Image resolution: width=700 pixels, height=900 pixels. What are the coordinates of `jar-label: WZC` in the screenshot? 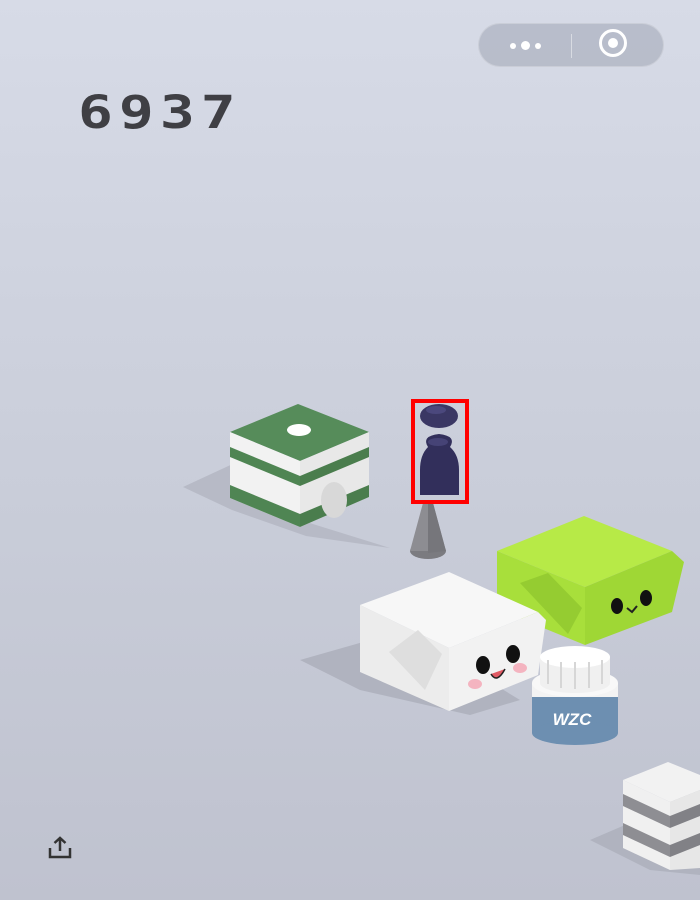 It's located at (572, 719).